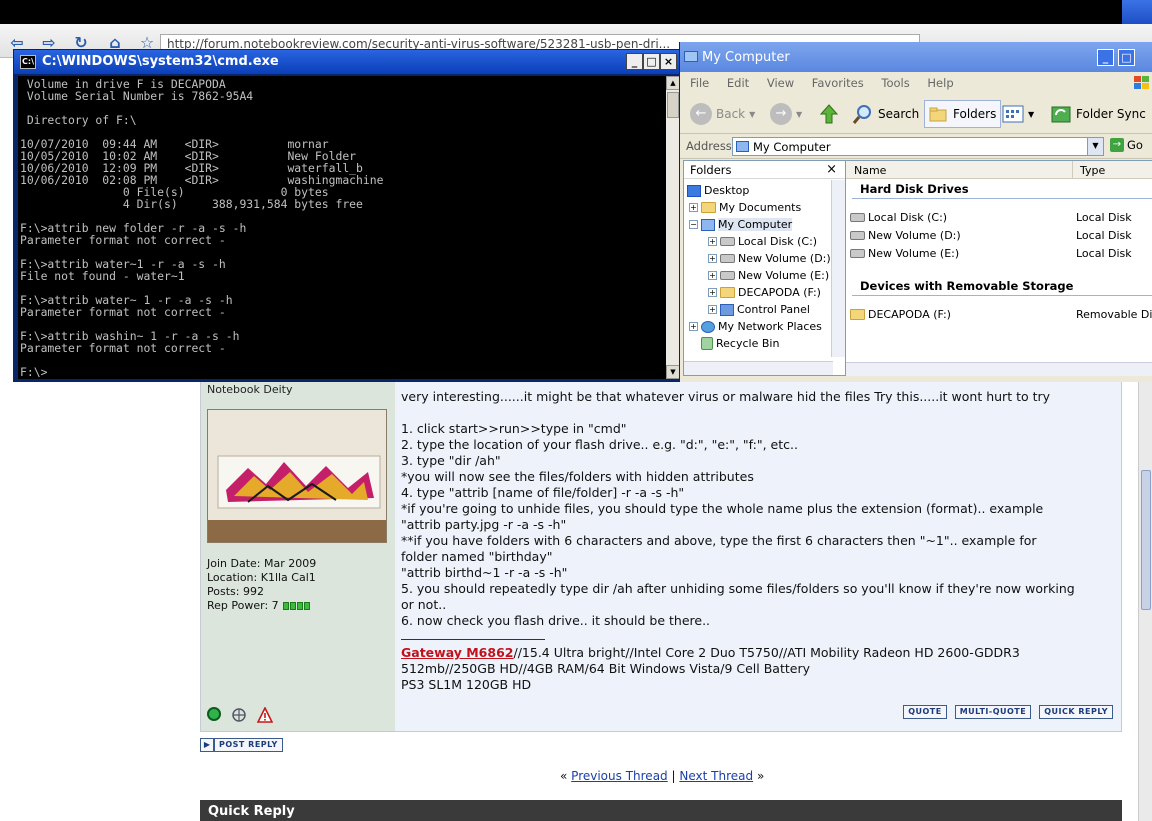 This screenshot has height=821, width=1152. Describe the element at coordinates (769, 258) in the screenshot. I see `tree-new-volume-d: + New Volume (D:)` at that location.